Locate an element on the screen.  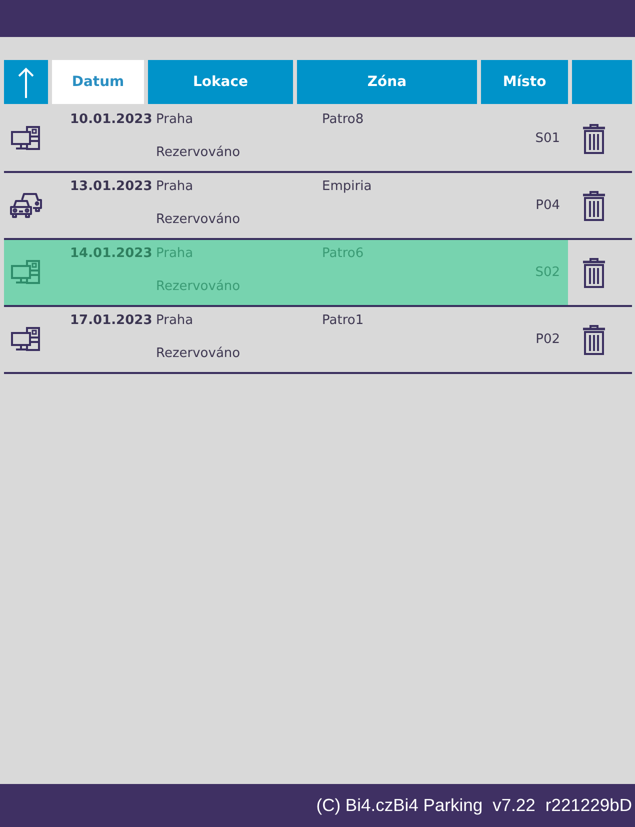
table-row: 14.01.2023 Praha Rezervováno Patro6 S02 is located at coordinates (286, 272).